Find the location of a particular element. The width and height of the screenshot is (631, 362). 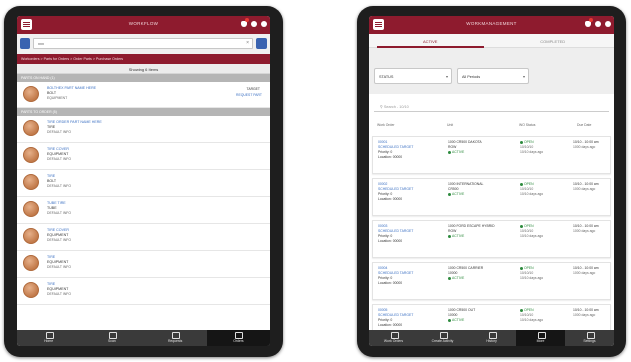

tab-active: ACTIVE is located at coordinates (430, 41).